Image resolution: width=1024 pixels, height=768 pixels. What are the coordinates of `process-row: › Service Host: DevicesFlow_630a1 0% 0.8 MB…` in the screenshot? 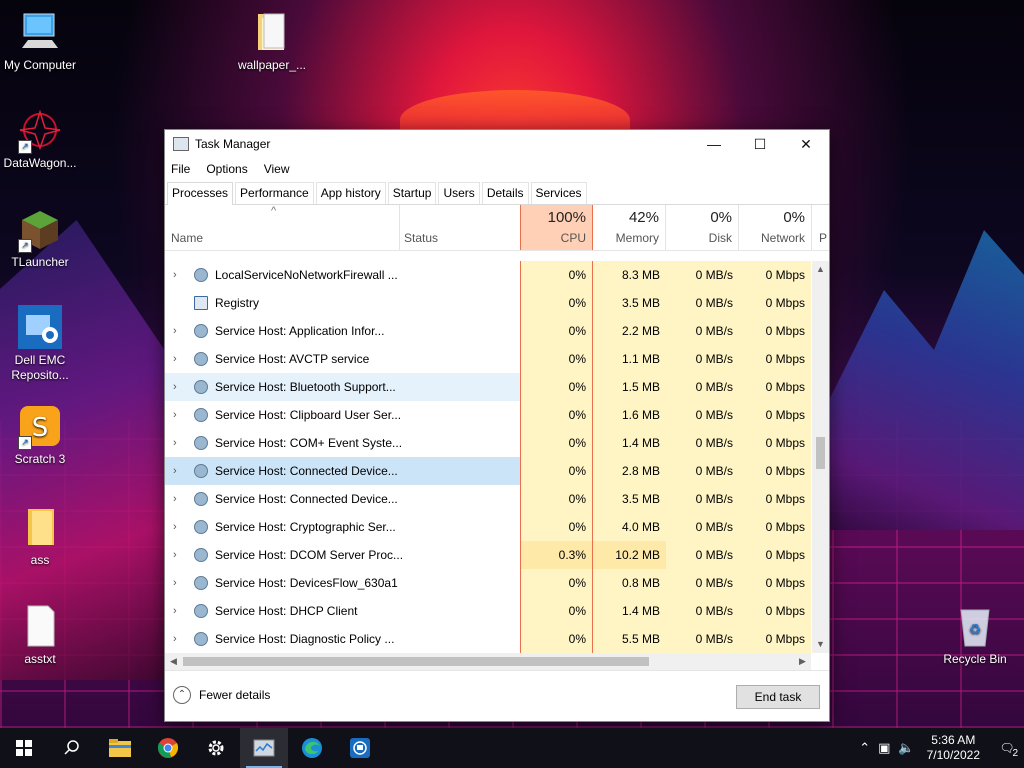 It's located at (488, 583).